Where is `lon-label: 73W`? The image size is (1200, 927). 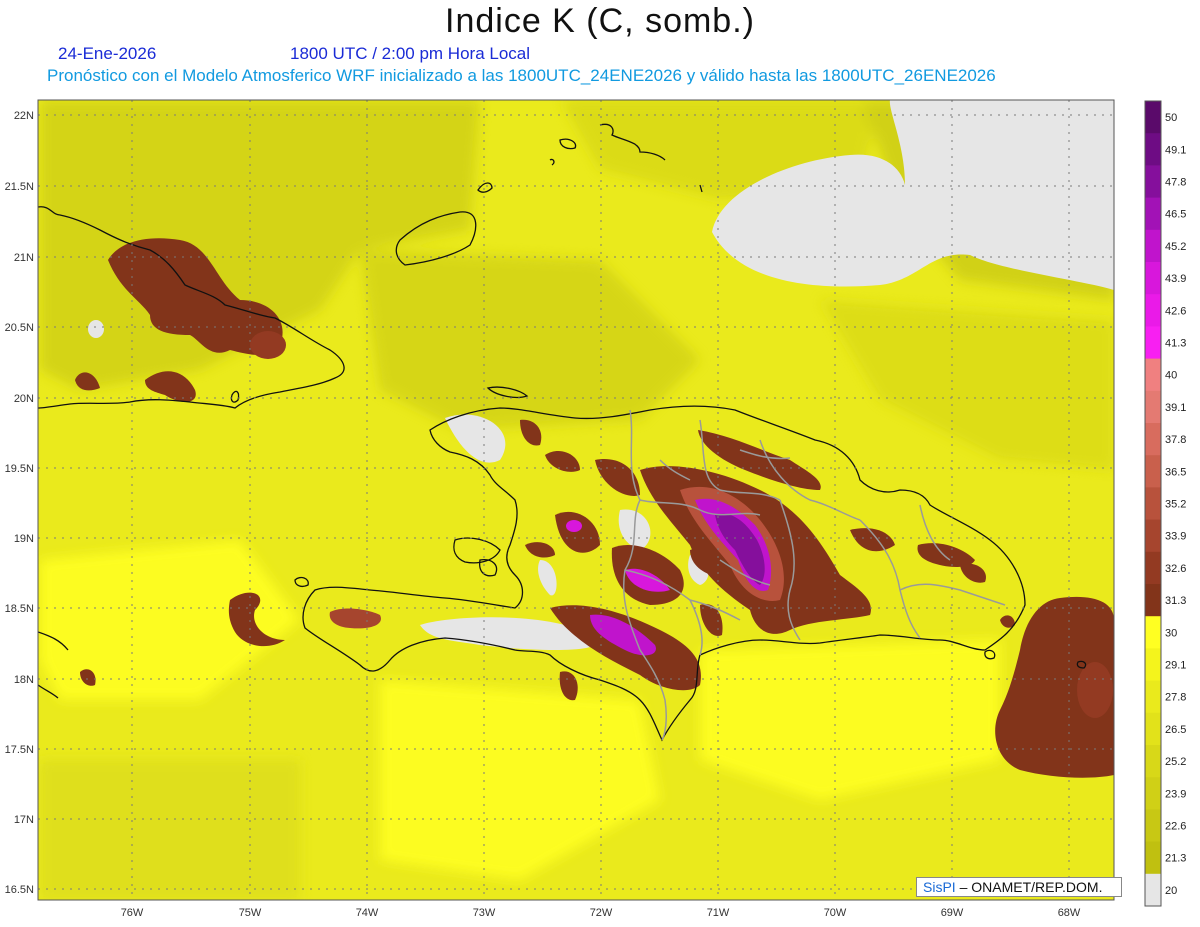
lon-label: 73W is located at coordinates (484, 913).